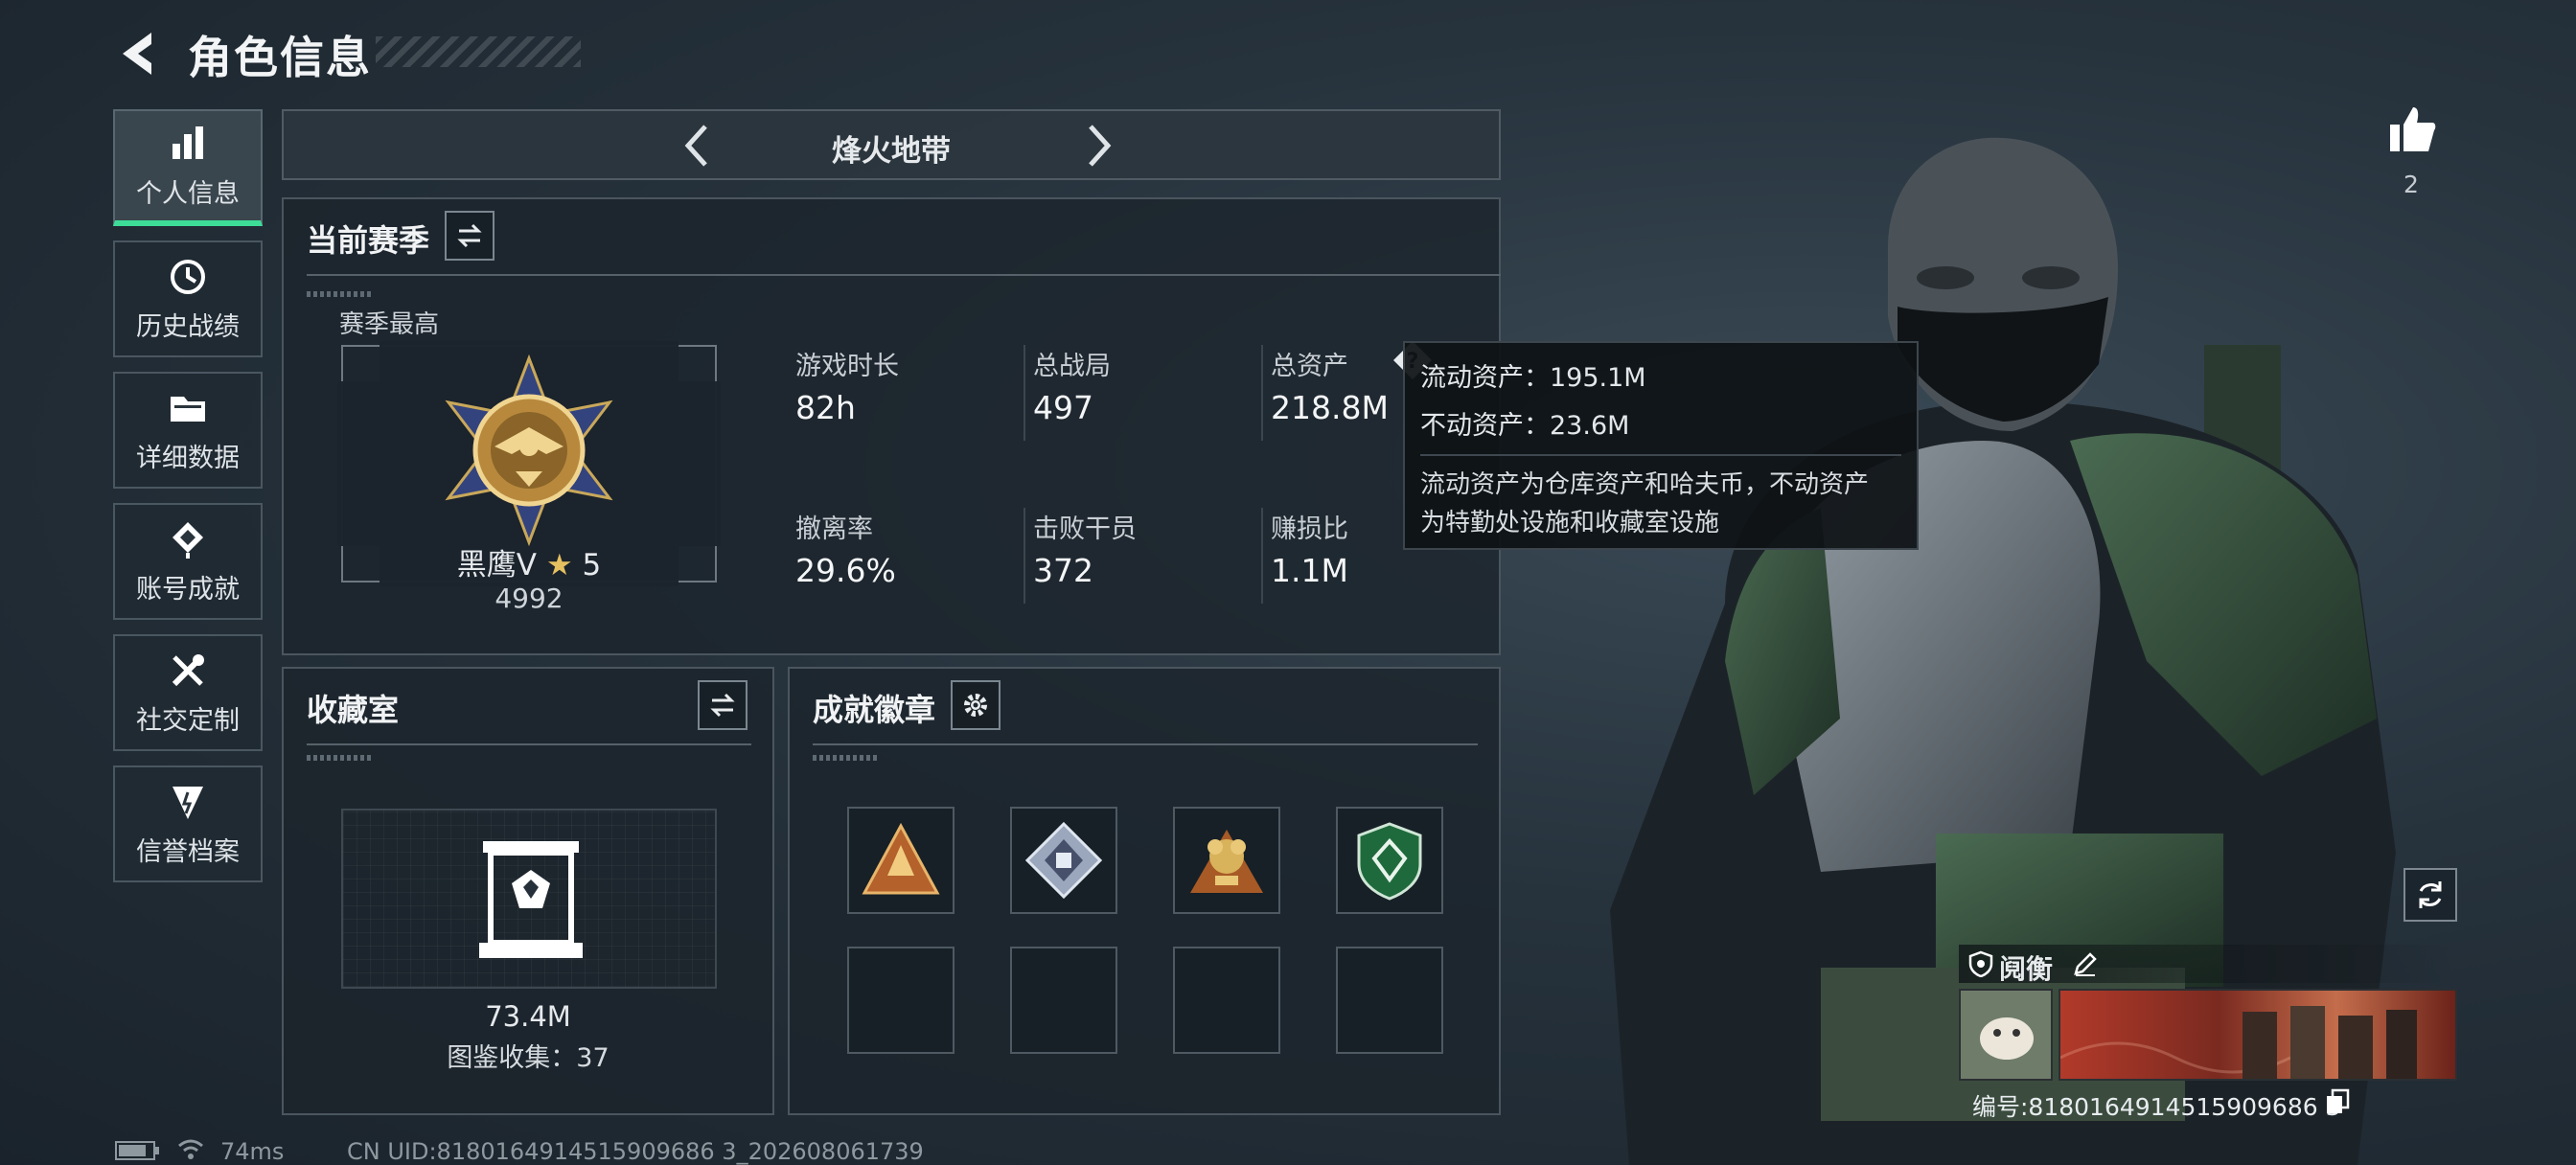  Describe the element at coordinates (2208, 965) in the screenshot. I see `player-name-bar: 阋衡` at that location.